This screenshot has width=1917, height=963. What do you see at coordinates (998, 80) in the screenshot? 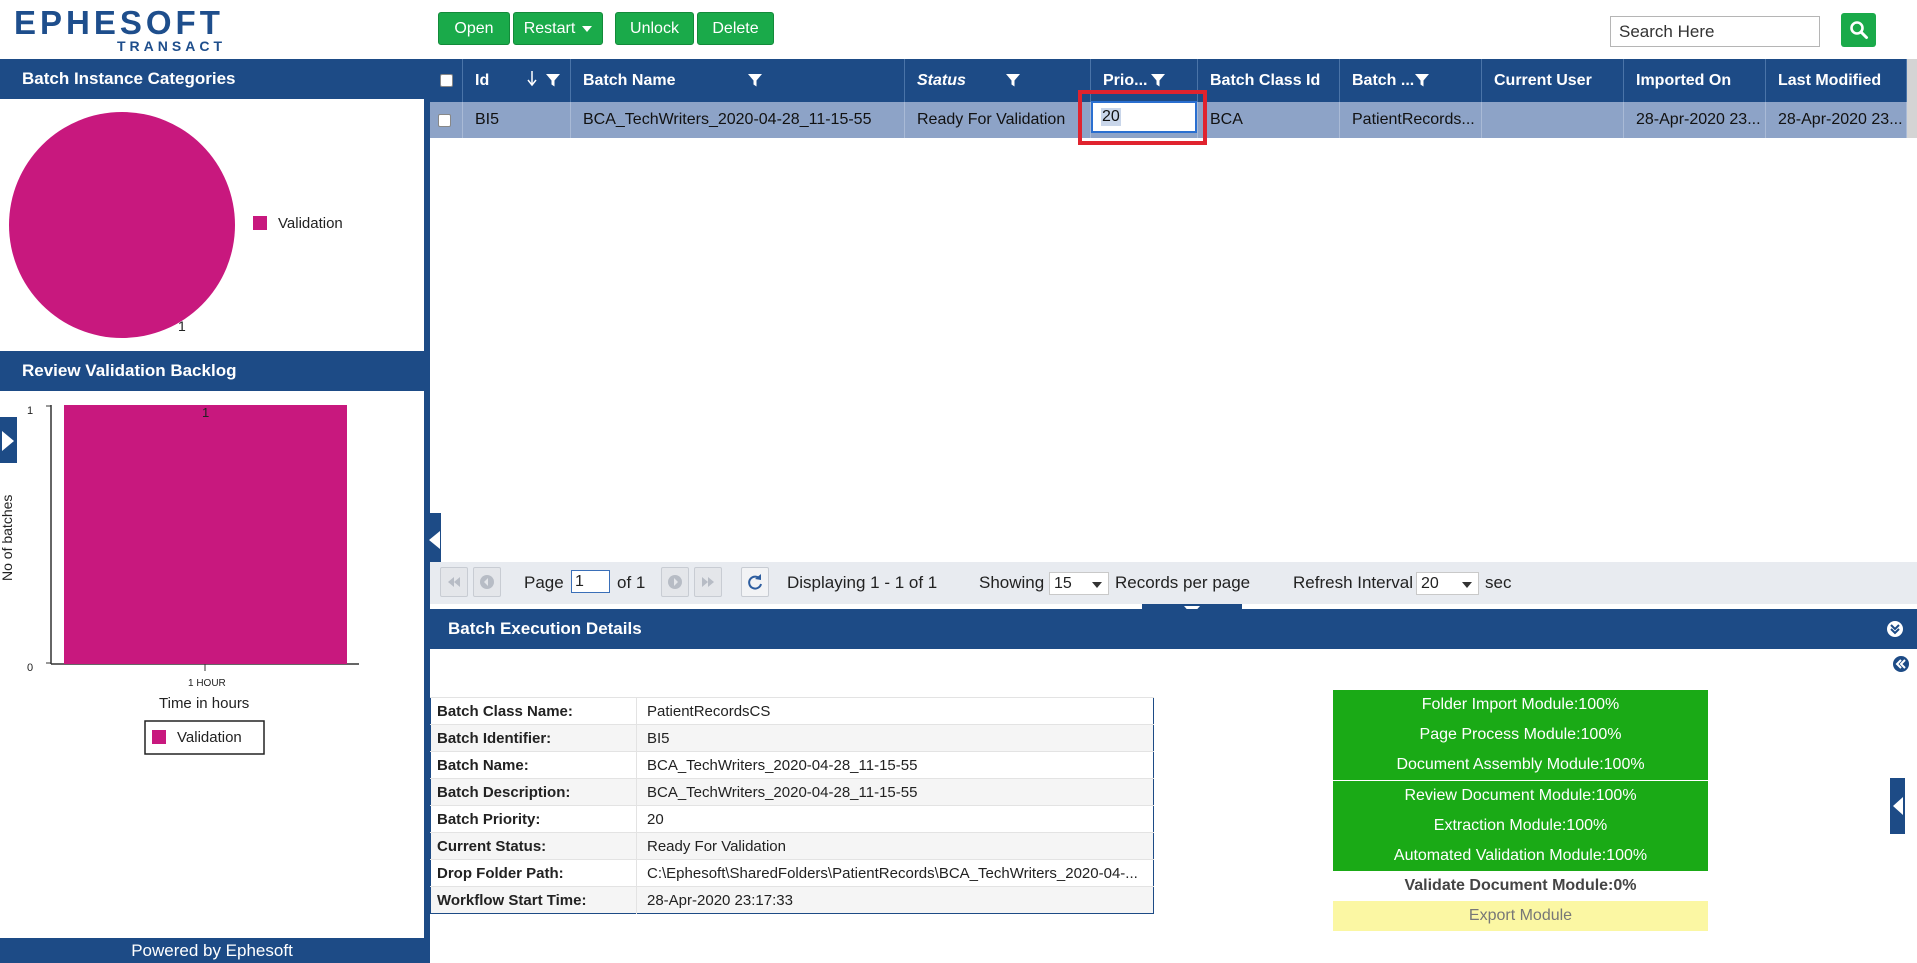
I see `column-header-status: Status` at bounding box center [998, 80].